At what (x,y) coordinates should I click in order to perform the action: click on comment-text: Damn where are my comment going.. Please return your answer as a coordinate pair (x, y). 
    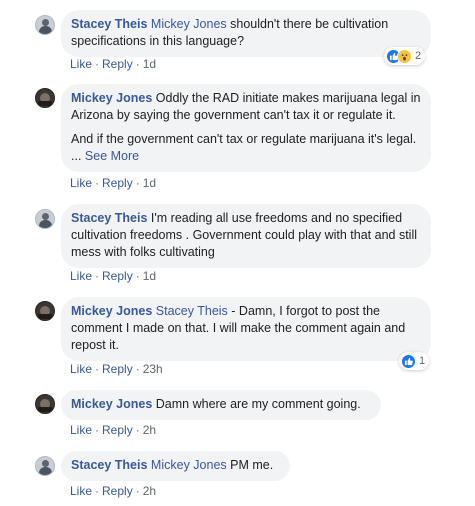
    Looking at the image, I should click on (256, 404).